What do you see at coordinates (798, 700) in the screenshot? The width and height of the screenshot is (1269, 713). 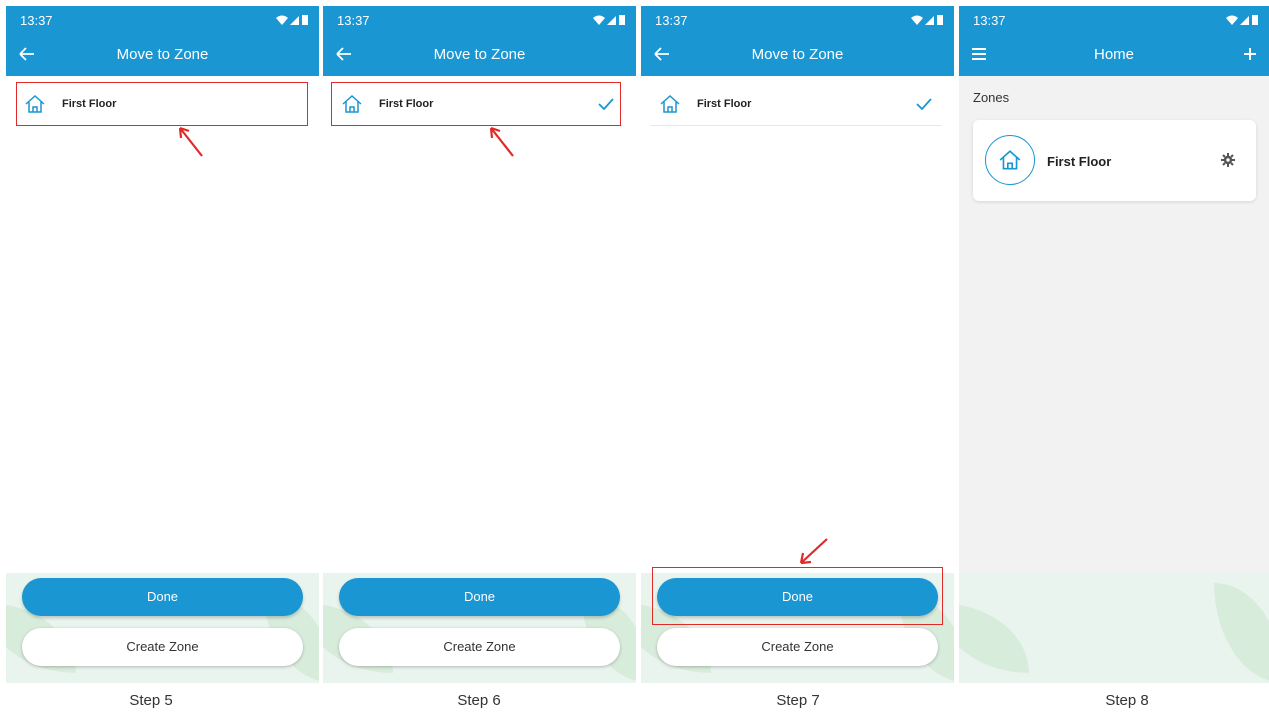 I see `step-label: Step 7` at bounding box center [798, 700].